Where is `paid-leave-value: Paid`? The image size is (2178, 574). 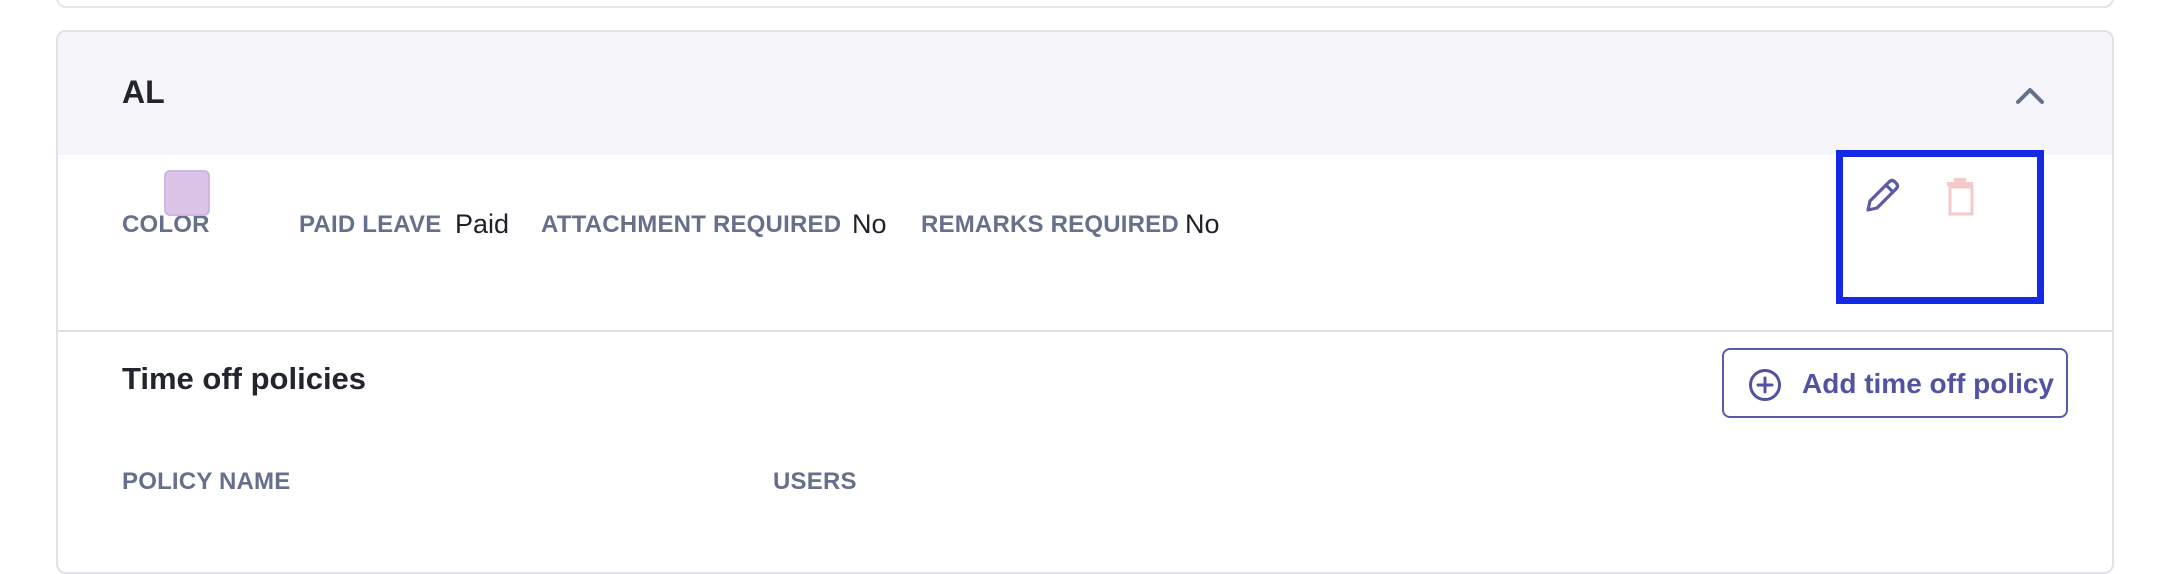
paid-leave-value: Paid is located at coordinates (482, 224).